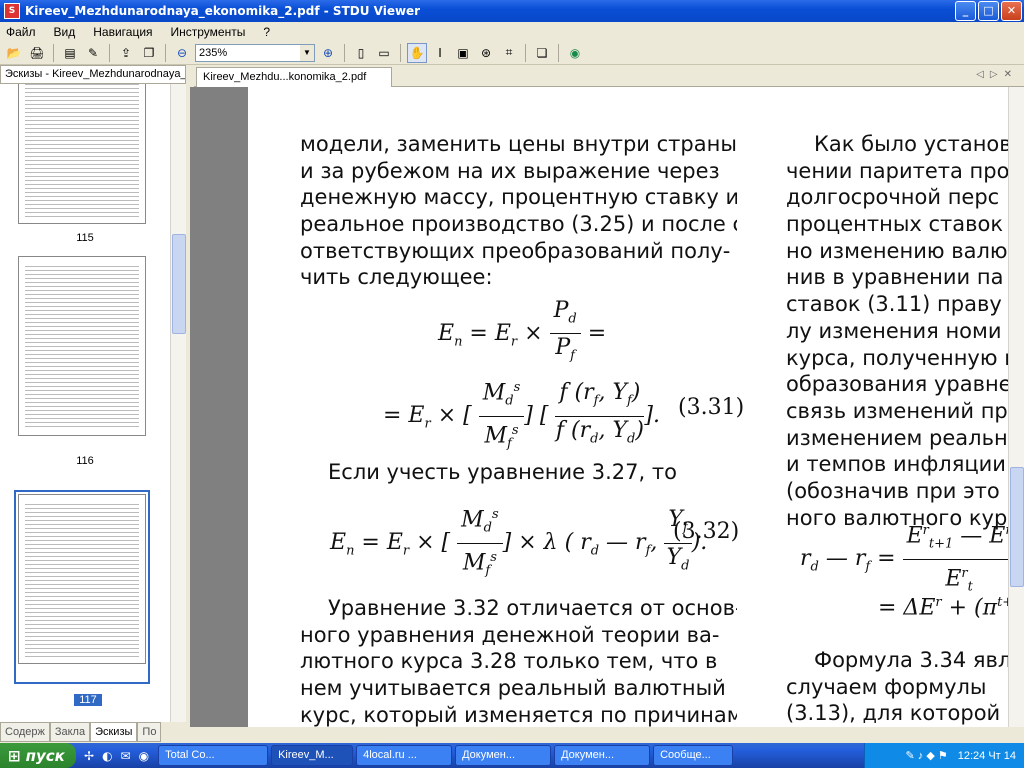 Image resolution: width=1024 pixels, height=768 pixels. I want to click on text-line: случаем формулы, so click(886, 686).